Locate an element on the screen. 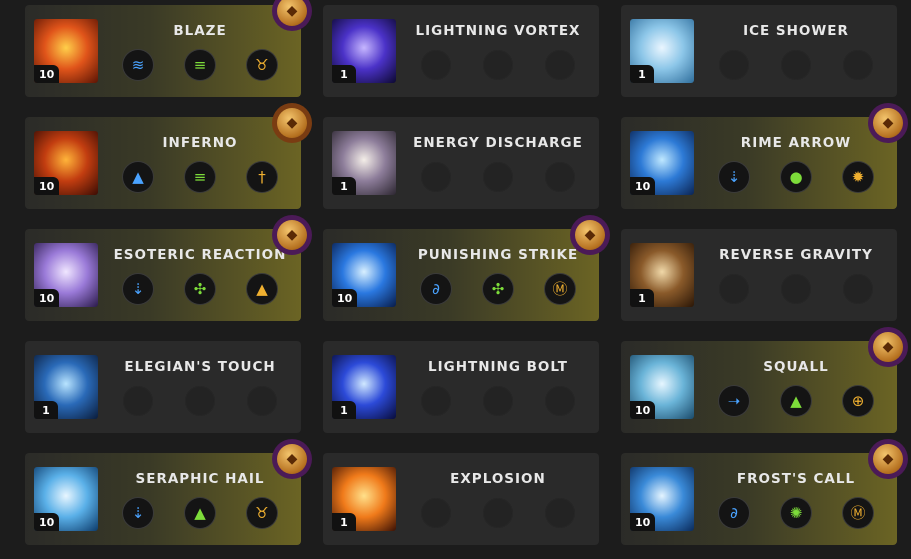 Image resolution: width=911 pixels, height=559 pixels. skill-card: 1 ICE SHOWER is located at coordinates (759, 51).